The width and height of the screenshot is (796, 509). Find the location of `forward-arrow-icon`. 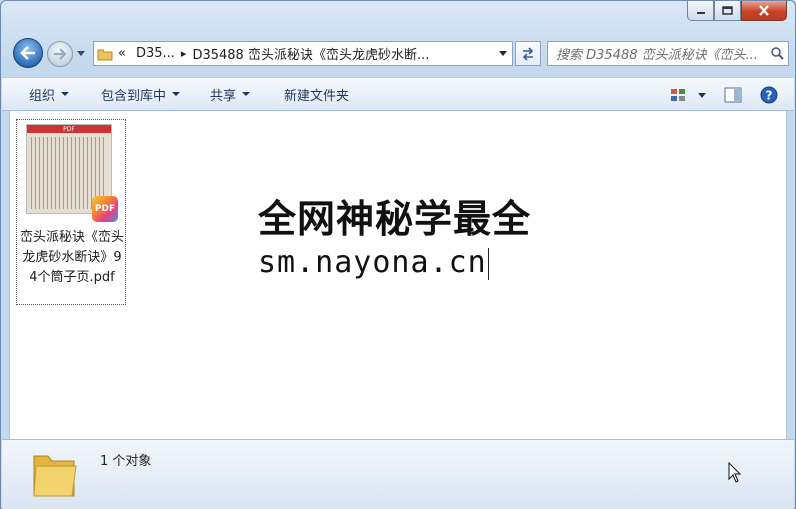

forward-arrow-icon is located at coordinates (60, 54).